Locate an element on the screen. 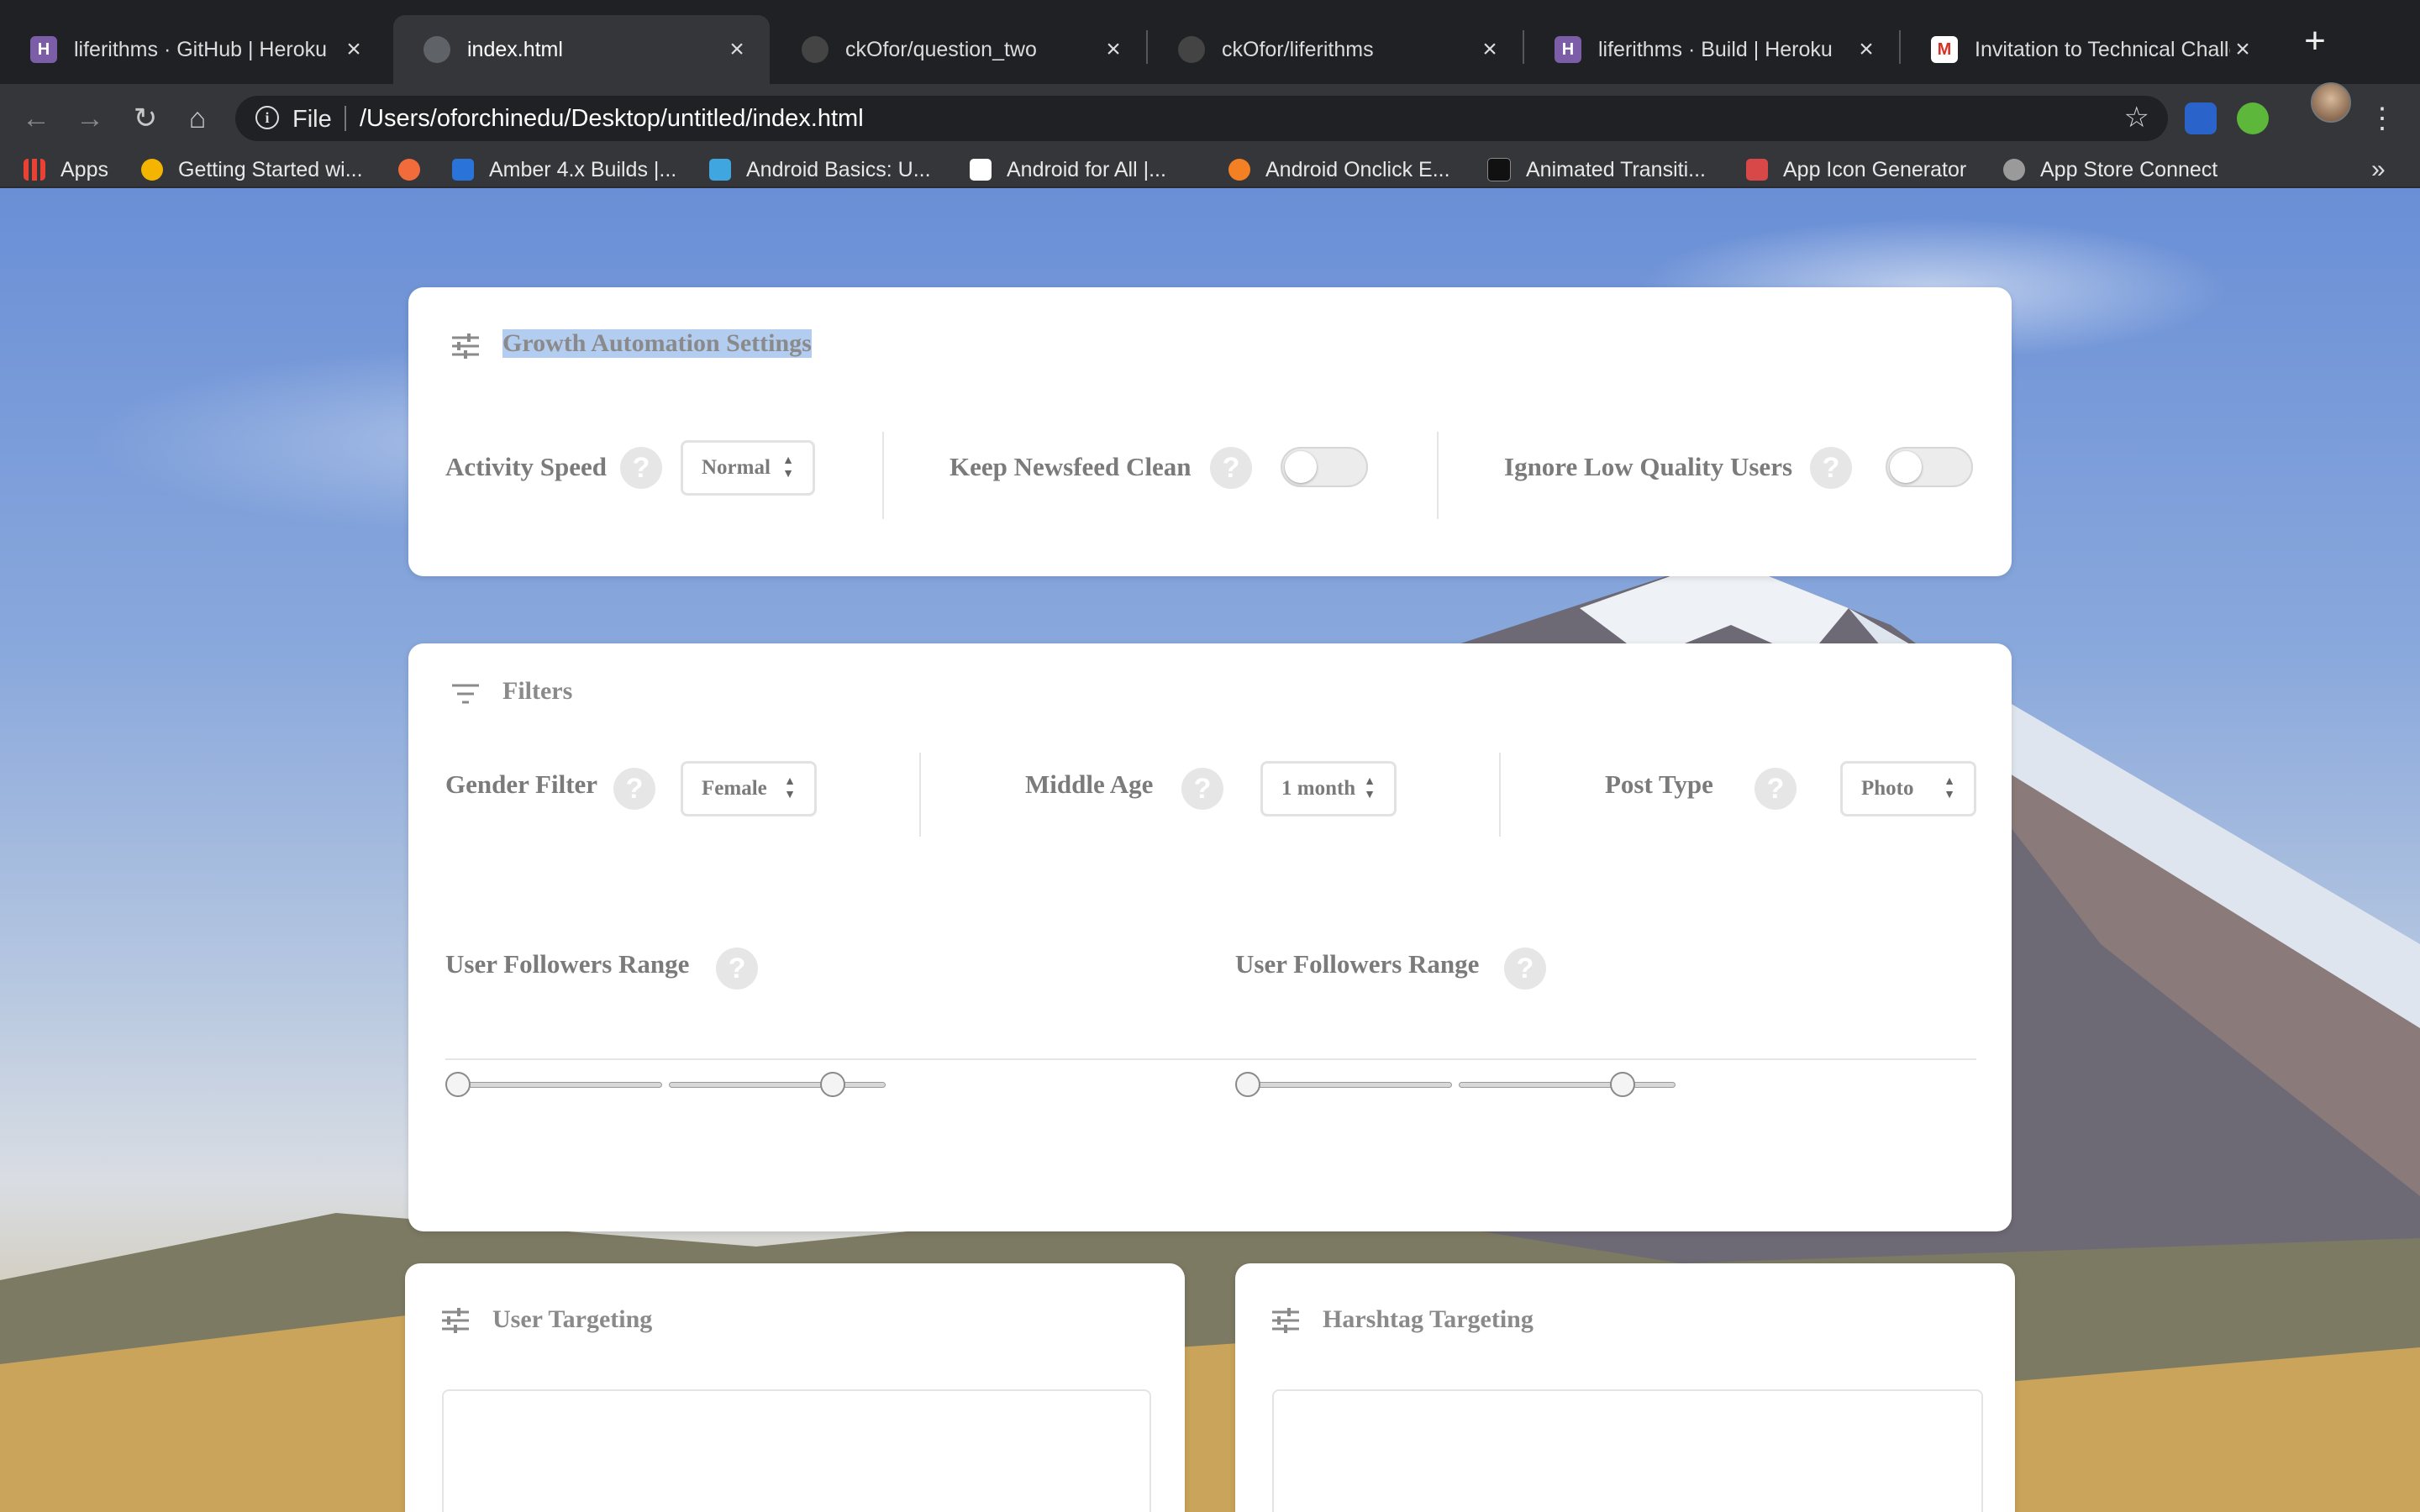 The height and width of the screenshot is (1512, 2420). activity-speed-value: Normal is located at coordinates (736, 467).